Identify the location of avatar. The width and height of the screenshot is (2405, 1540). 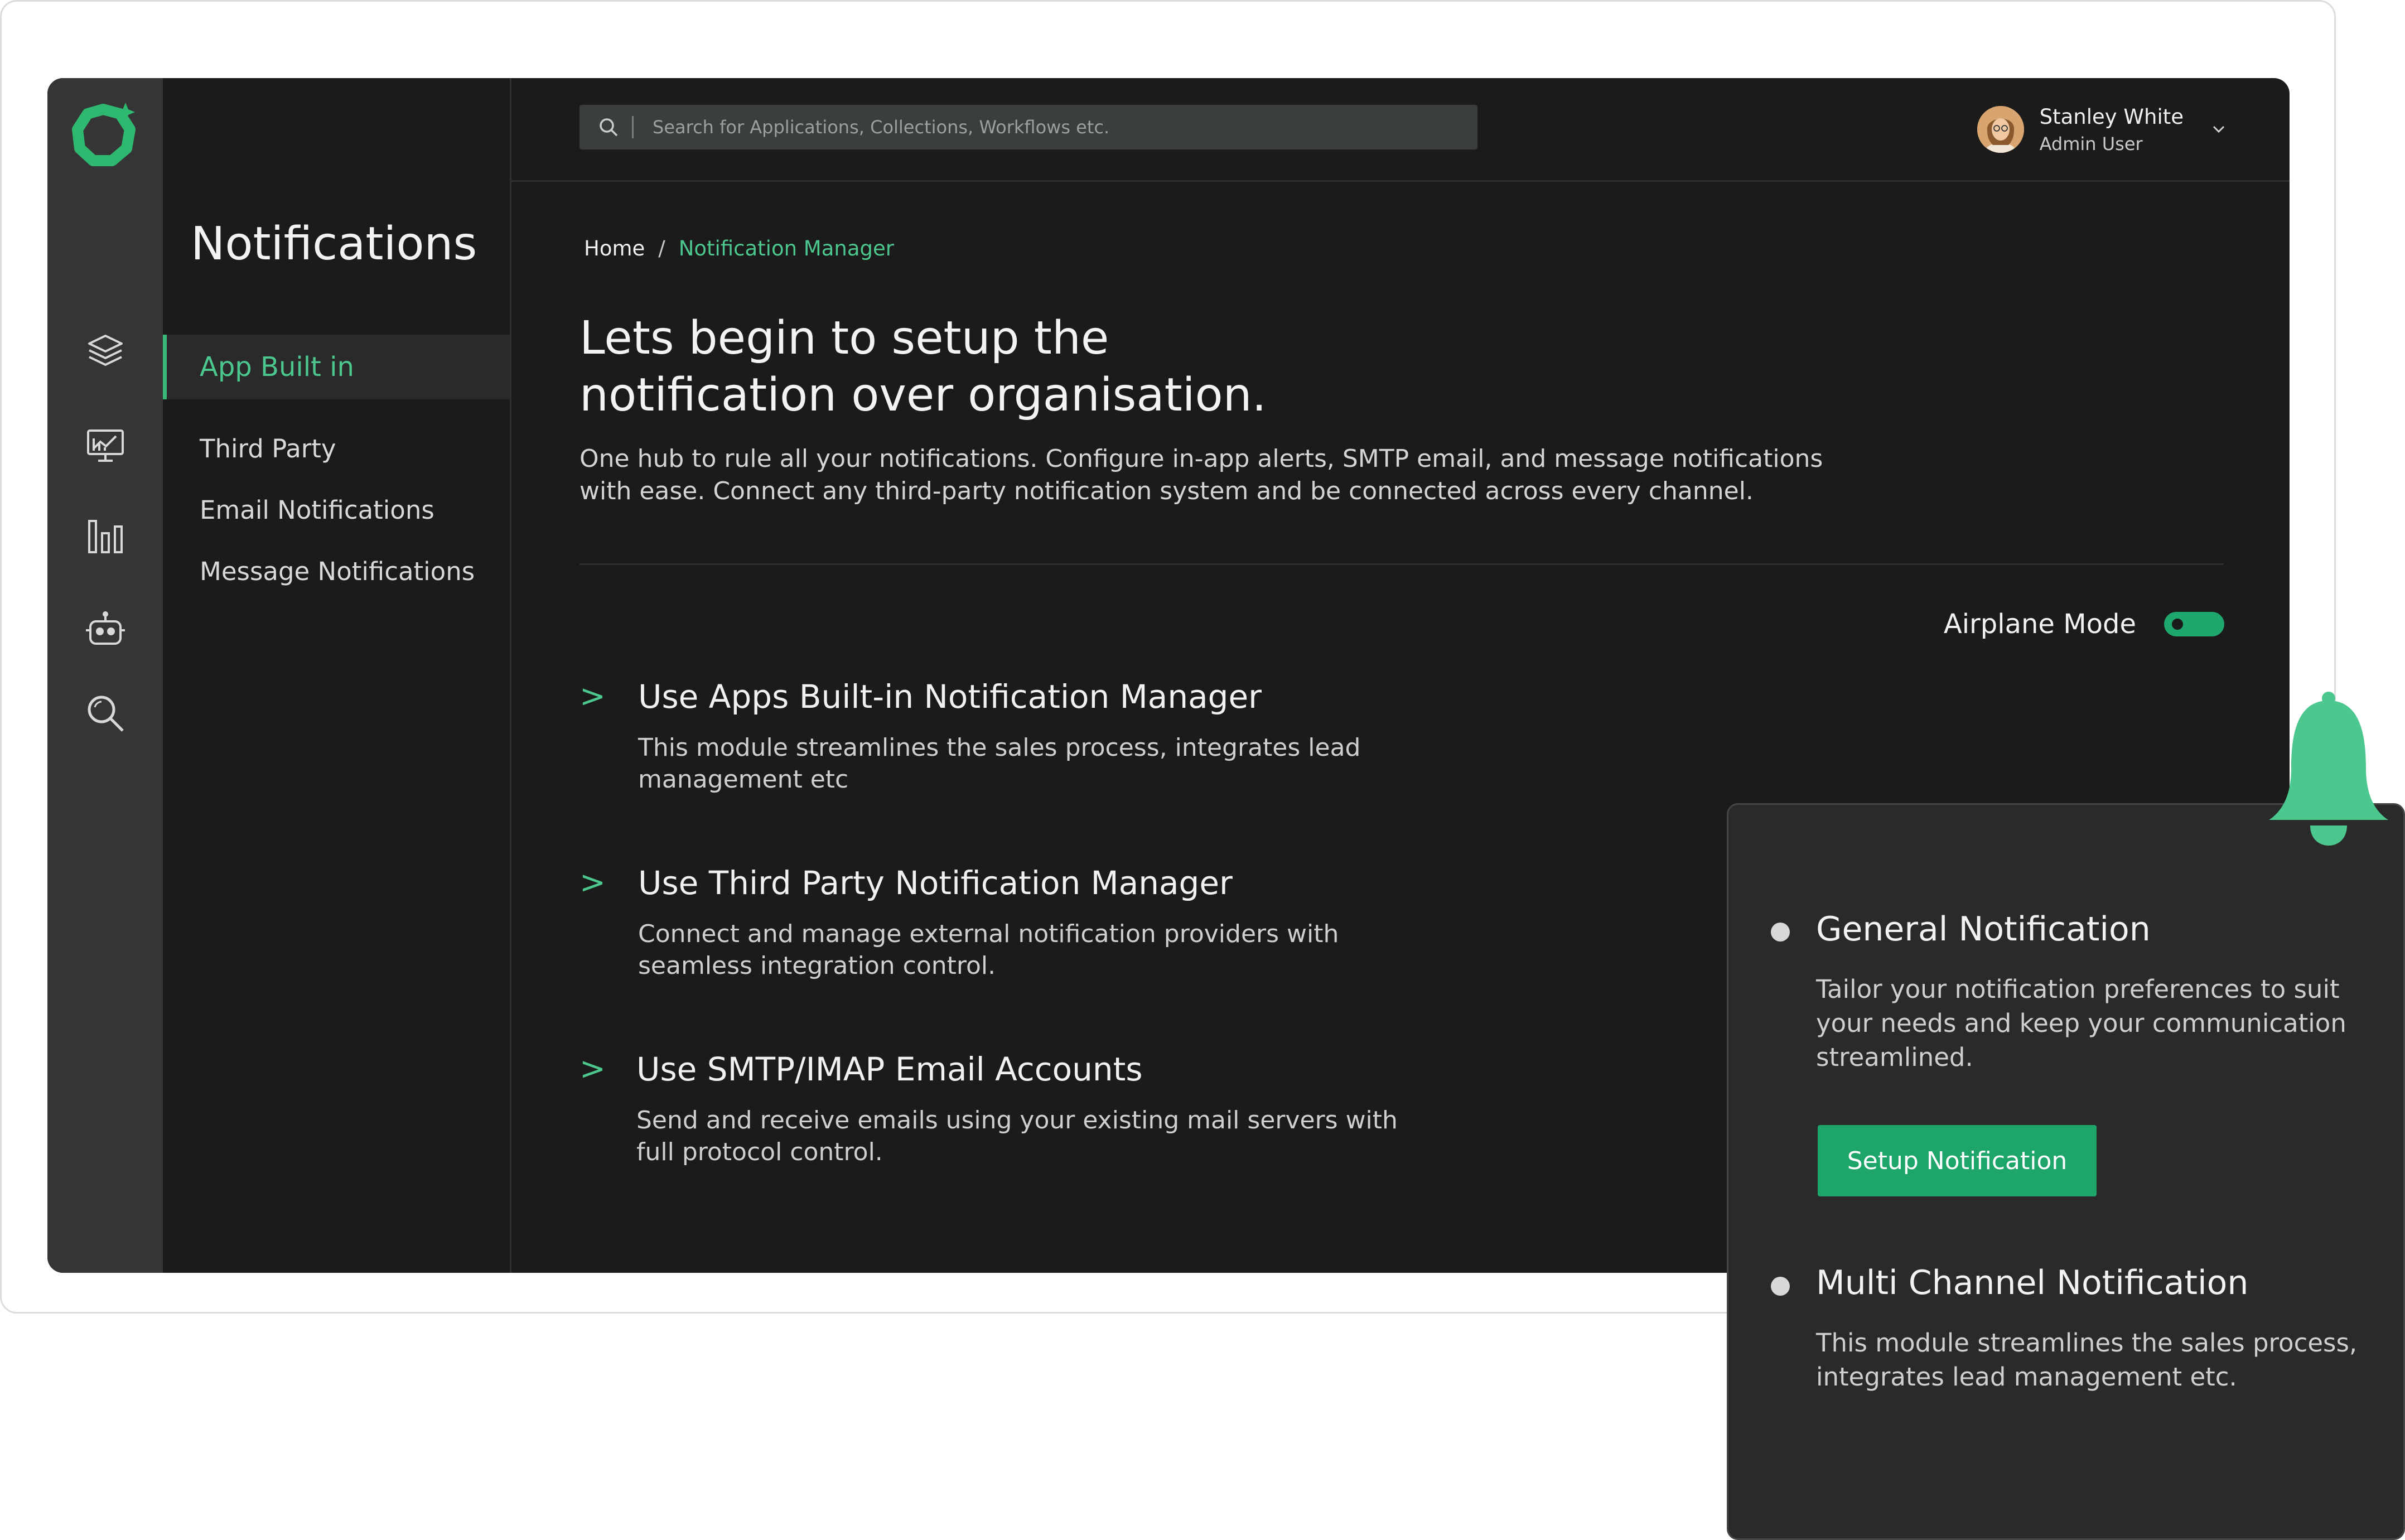
(2001, 129).